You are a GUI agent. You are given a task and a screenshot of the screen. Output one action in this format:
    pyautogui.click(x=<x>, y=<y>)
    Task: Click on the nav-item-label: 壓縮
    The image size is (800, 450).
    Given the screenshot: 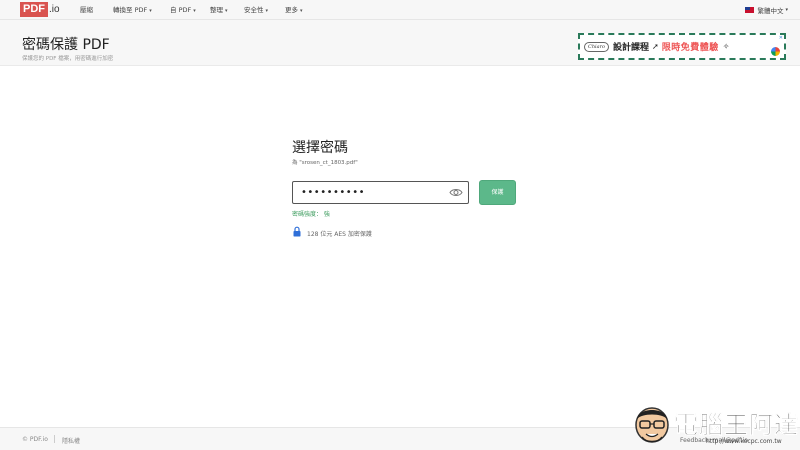 What is the action you would take?
    pyautogui.click(x=86, y=10)
    